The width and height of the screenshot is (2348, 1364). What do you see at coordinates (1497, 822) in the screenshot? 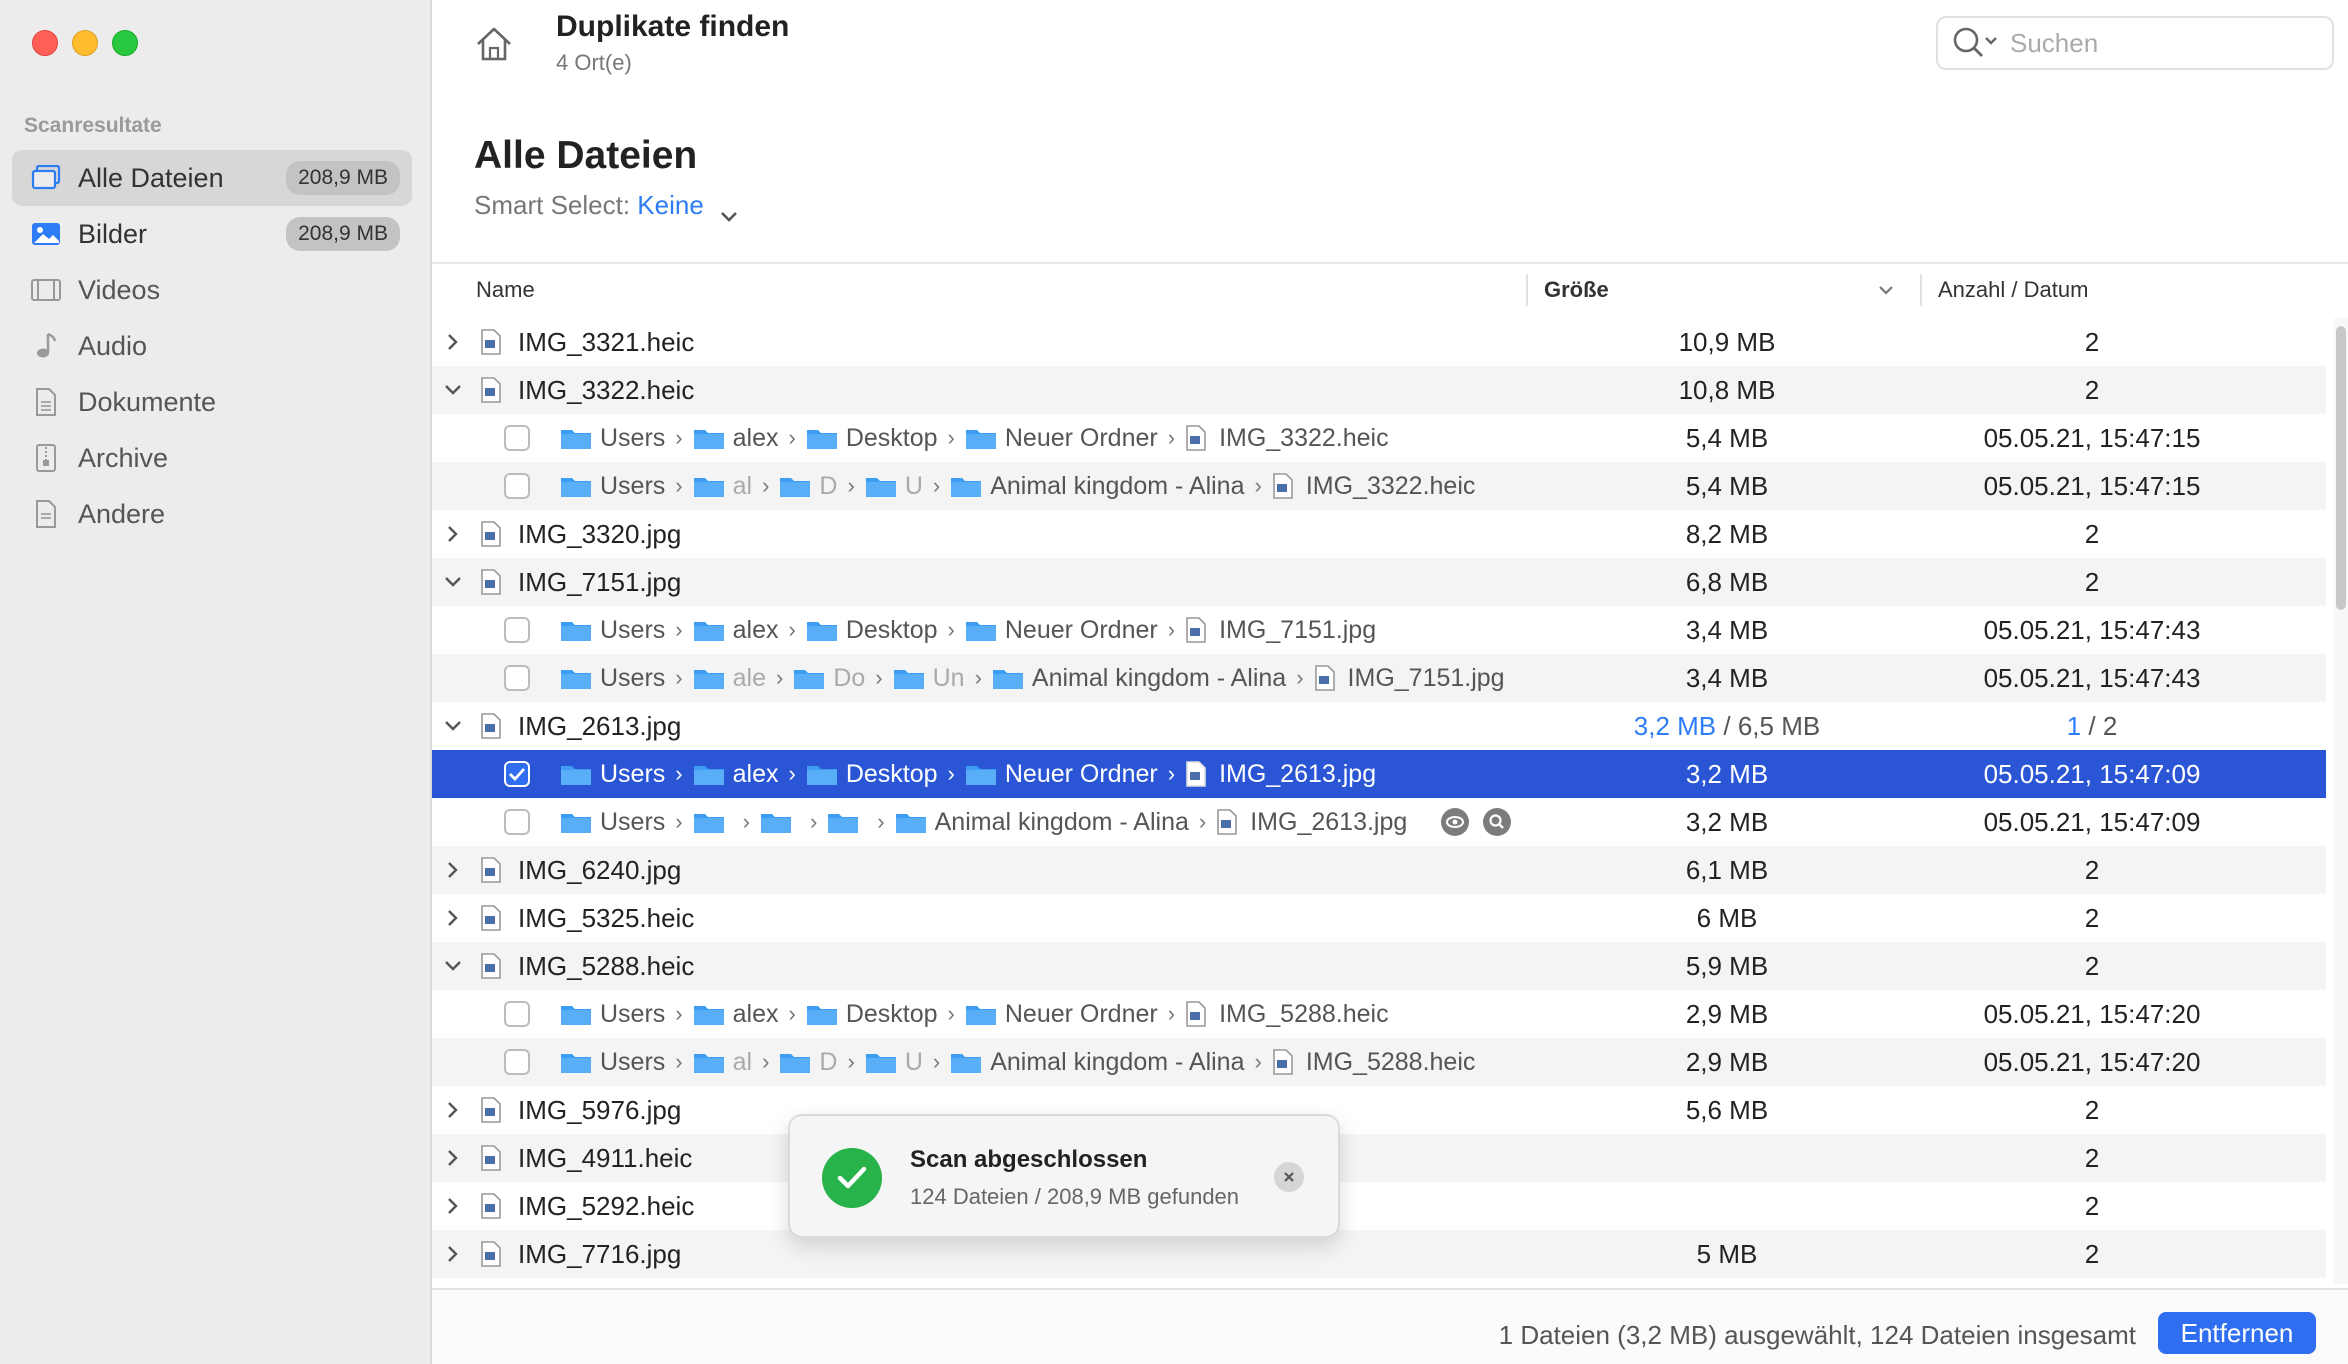
I see `reveal-magnifier-icon` at bounding box center [1497, 822].